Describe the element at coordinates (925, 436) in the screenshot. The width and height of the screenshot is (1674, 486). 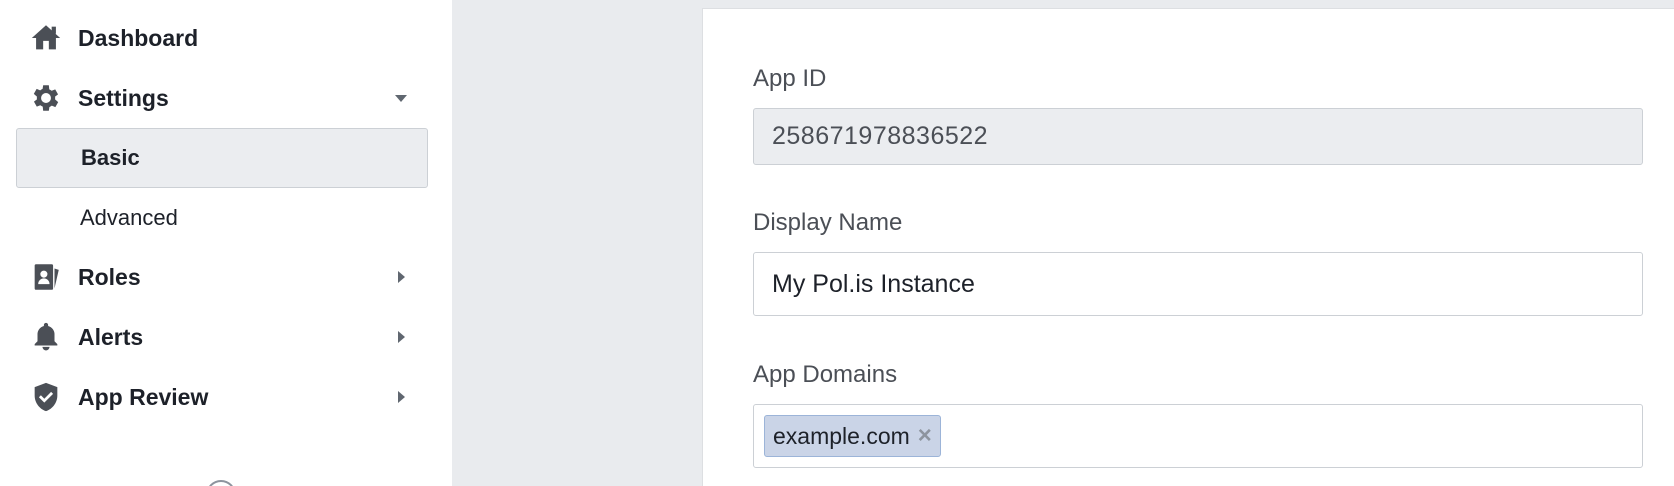
I see `close-icon: ×` at that location.